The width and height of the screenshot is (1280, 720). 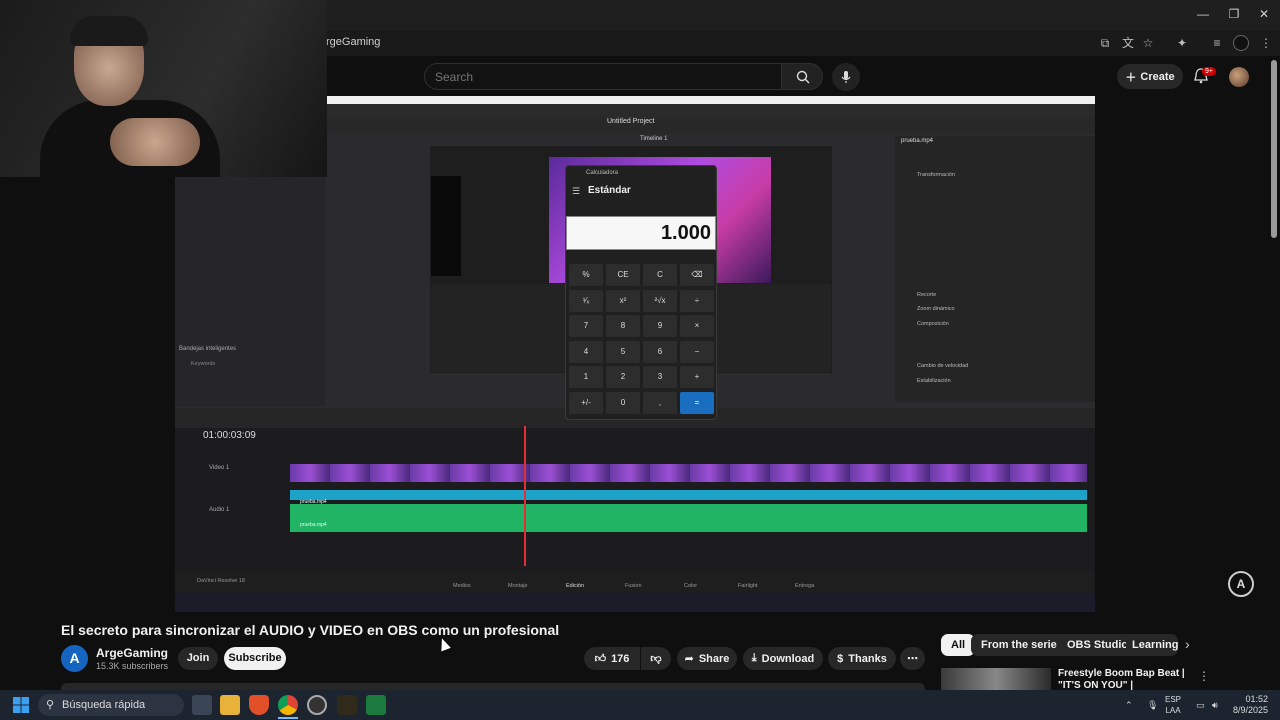 I want to click on close-window-button: ✕, so click(x=1264, y=14).